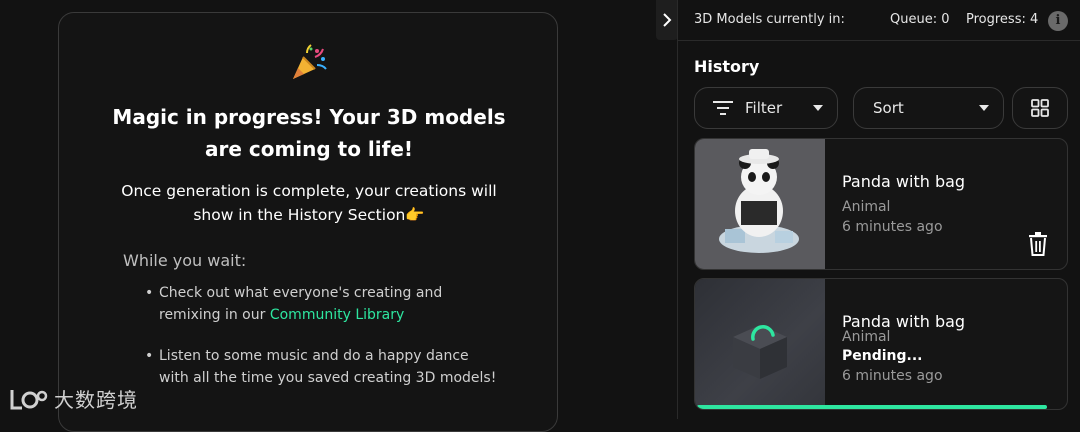 The height and width of the screenshot is (432, 1080). I want to click on chevron-right-icon, so click(667, 20).